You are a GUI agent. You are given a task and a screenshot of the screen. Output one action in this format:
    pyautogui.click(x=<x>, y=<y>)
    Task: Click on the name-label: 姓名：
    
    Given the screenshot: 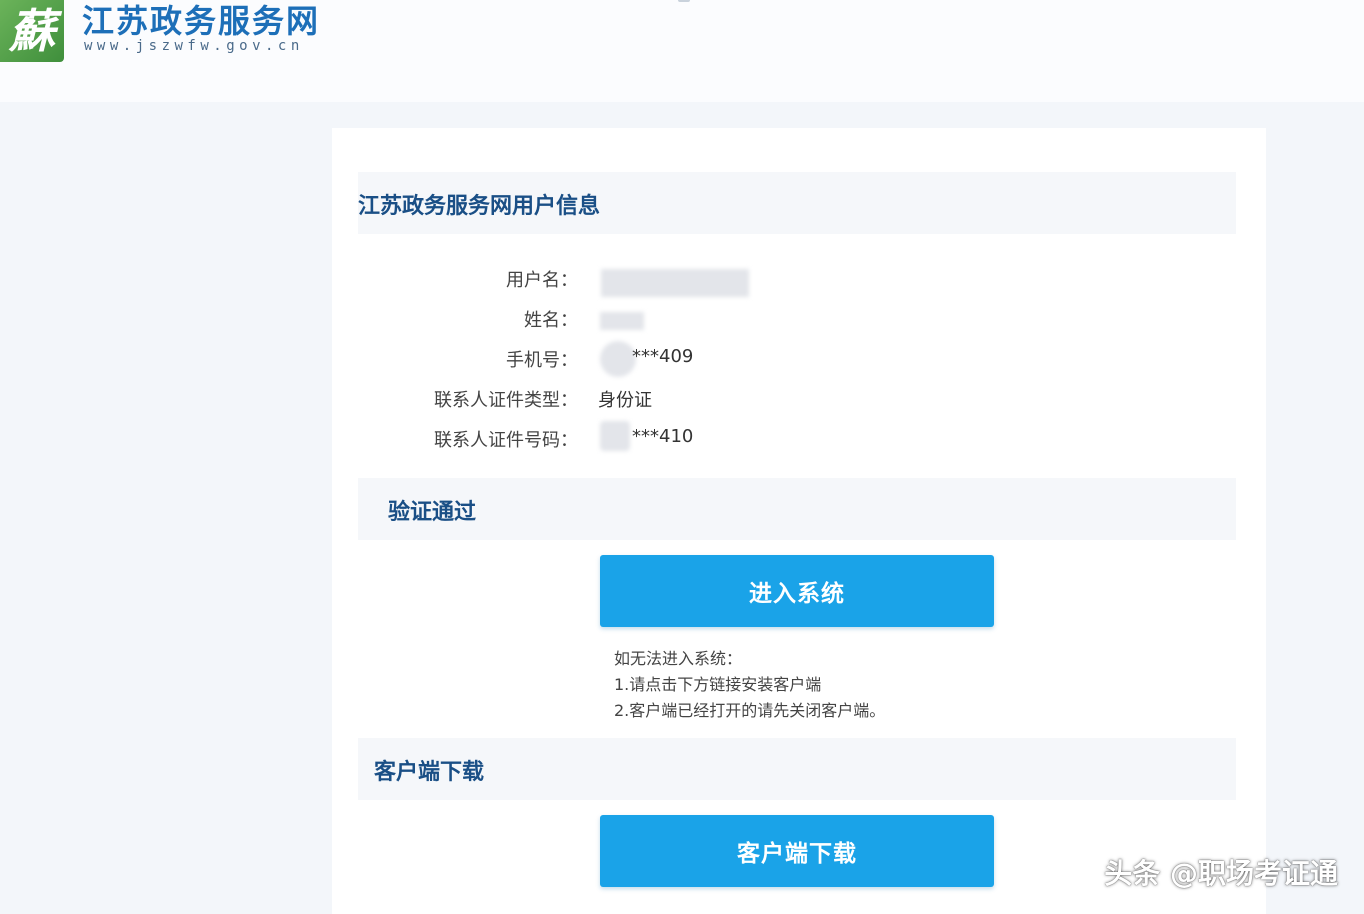 What is the action you would take?
    pyautogui.click(x=551, y=320)
    